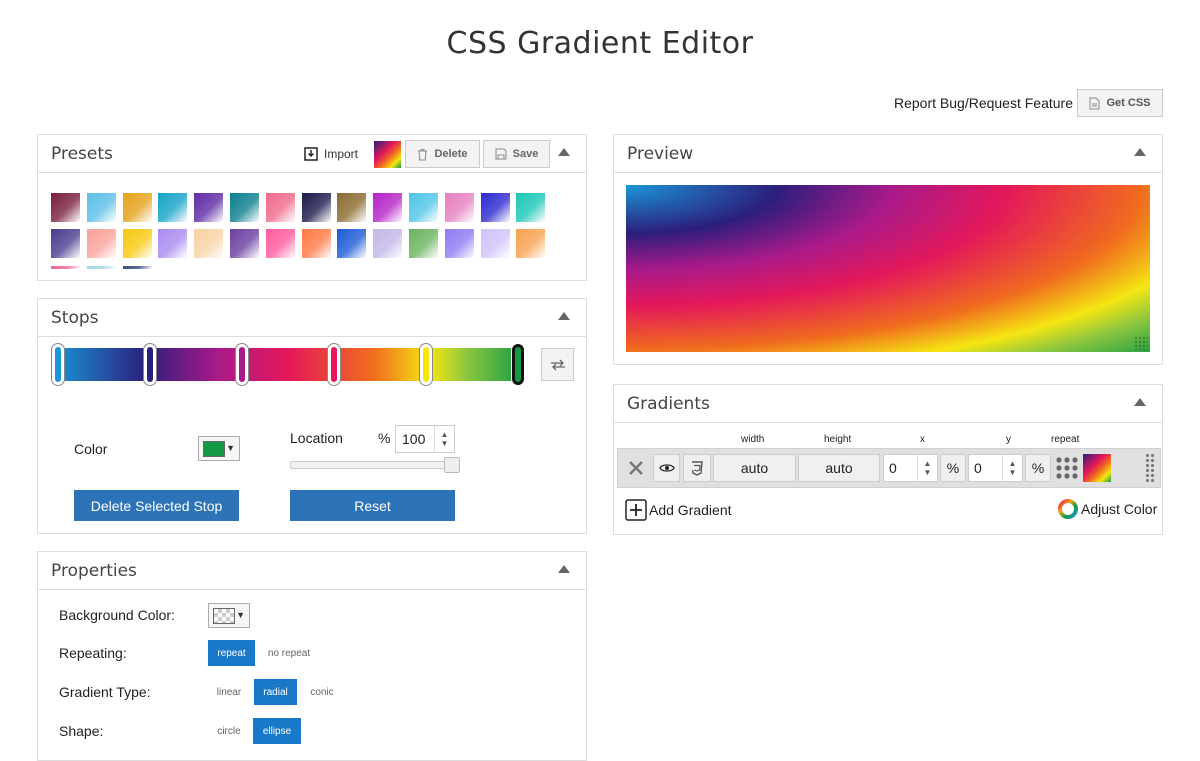 This screenshot has width=1200, height=761. What do you see at coordinates (501, 154) in the screenshot?
I see `floppy-disk-icon` at bounding box center [501, 154].